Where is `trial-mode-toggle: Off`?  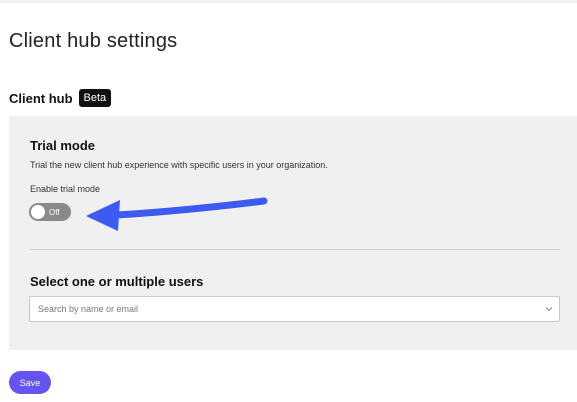
trial-mode-toggle: Off is located at coordinates (50, 212).